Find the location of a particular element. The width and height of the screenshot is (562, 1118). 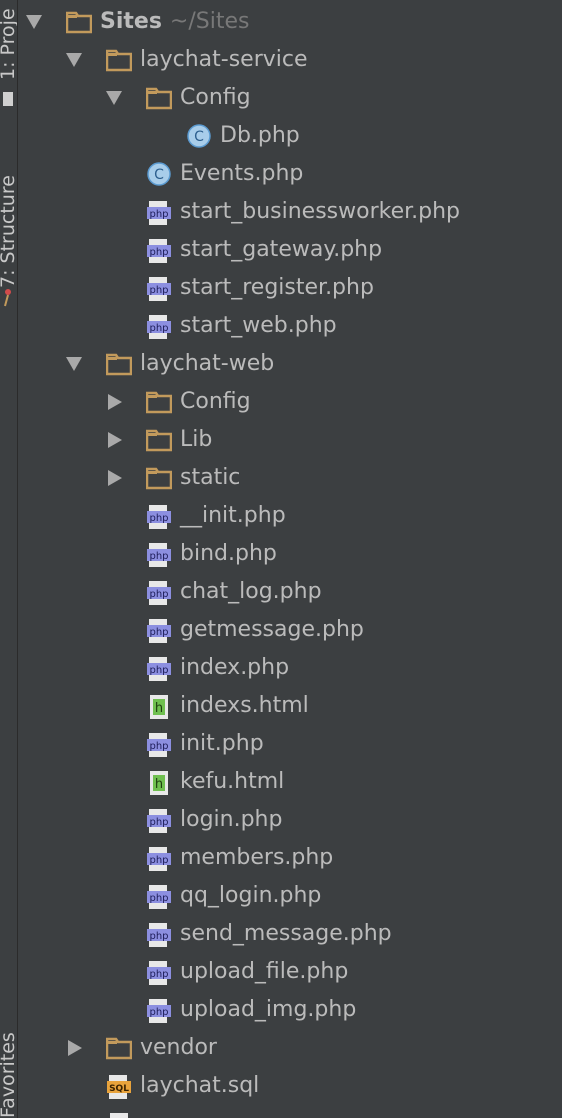

tree-row-file: SQL laychat.sql is located at coordinates (290, 1086).